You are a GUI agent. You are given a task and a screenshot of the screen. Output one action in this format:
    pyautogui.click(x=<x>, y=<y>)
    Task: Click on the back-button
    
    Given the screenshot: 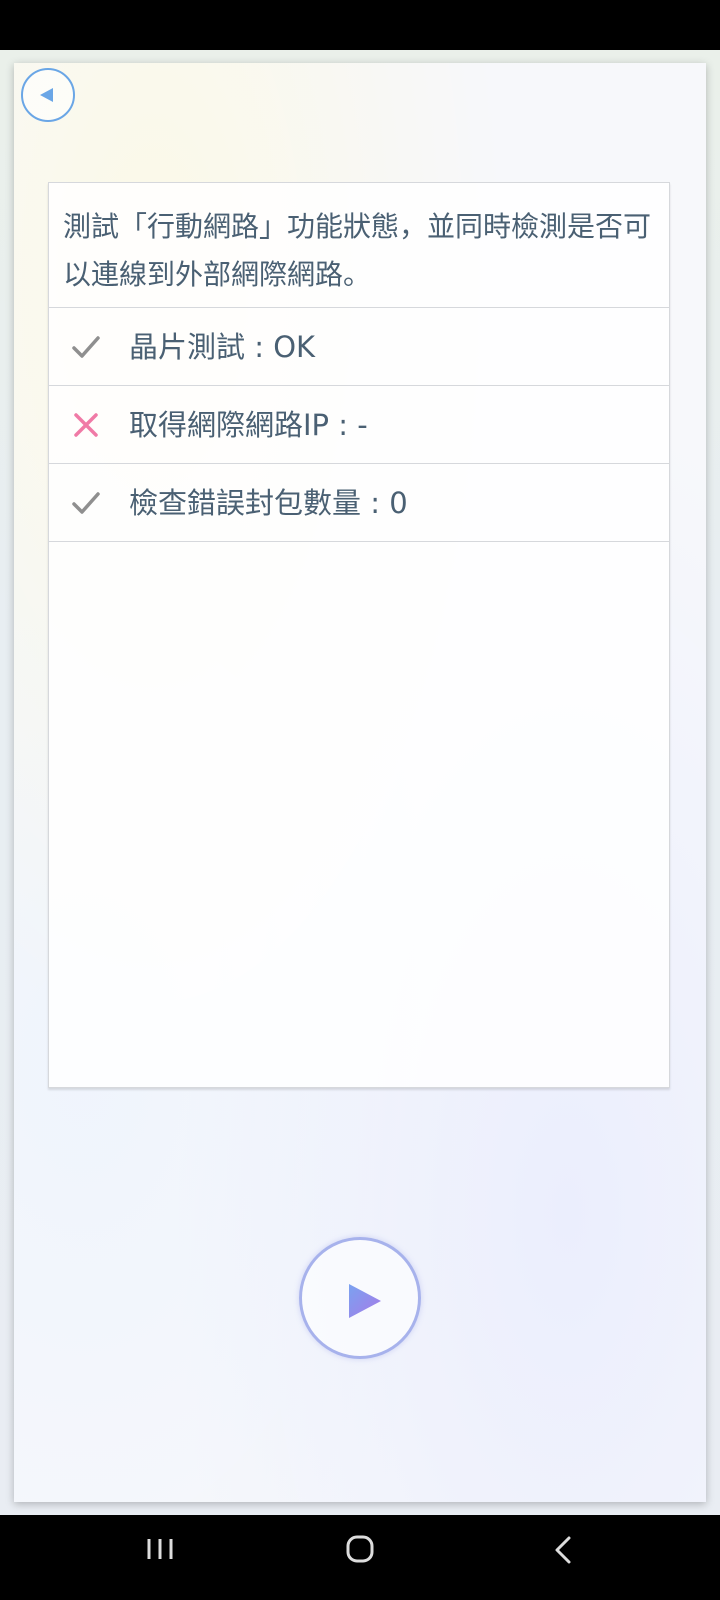 What is the action you would take?
    pyautogui.click(x=48, y=95)
    